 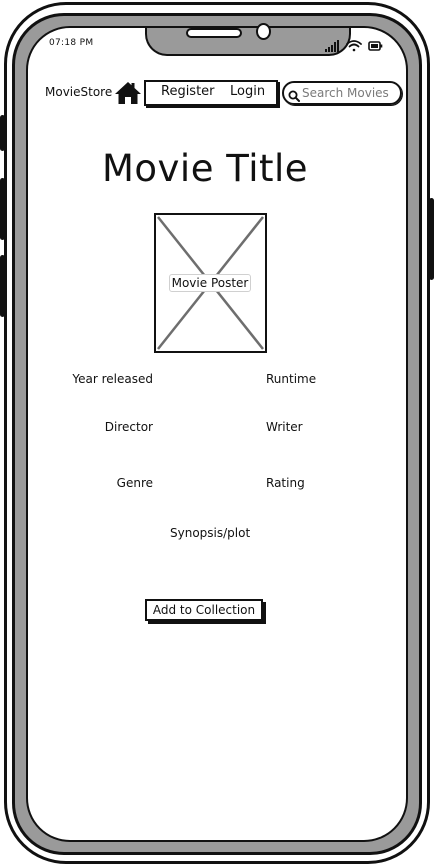 What do you see at coordinates (214, 33) in the screenshot?
I see `speaker-icon` at bounding box center [214, 33].